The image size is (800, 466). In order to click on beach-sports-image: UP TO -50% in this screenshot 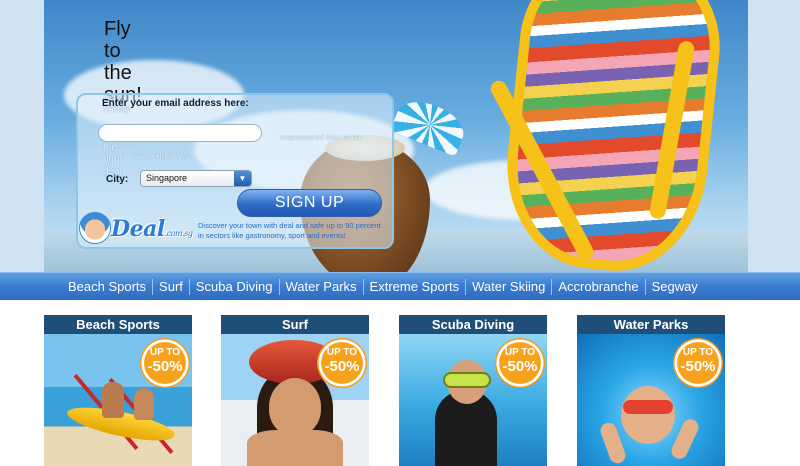, I will do `click(118, 400)`.